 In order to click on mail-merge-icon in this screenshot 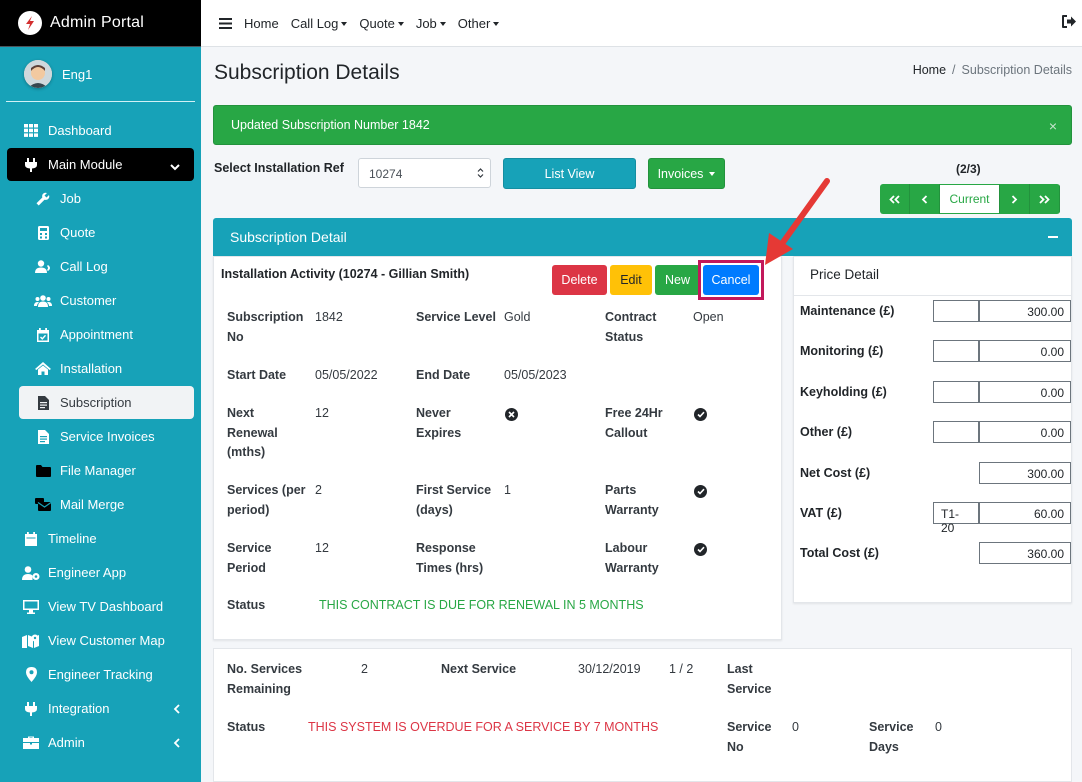, I will do `click(43, 505)`.